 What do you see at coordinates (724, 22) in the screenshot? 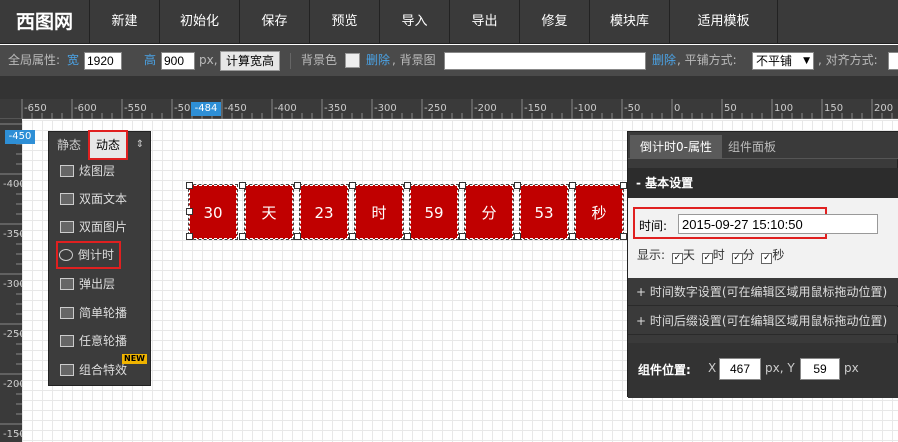
I see `menu-templates: 适用模板` at bounding box center [724, 22].